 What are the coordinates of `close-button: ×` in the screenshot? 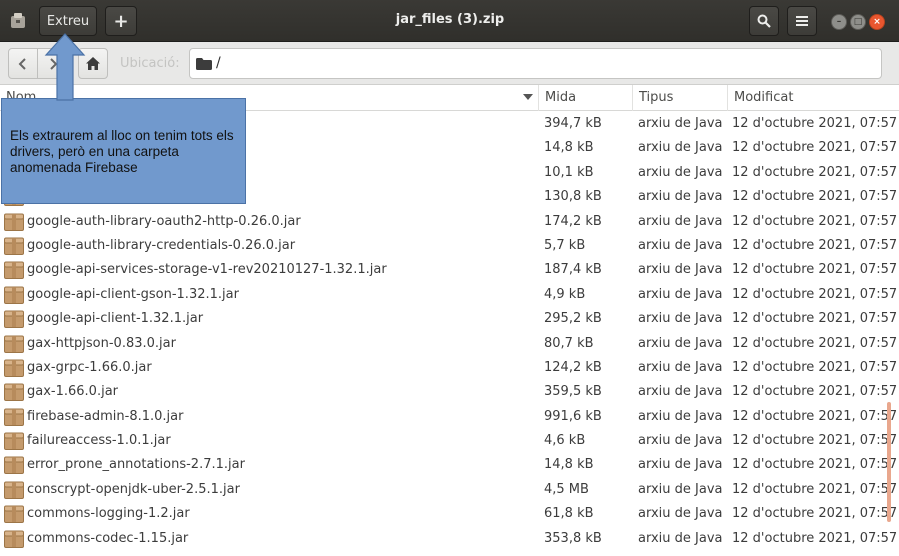 It's located at (877, 22).